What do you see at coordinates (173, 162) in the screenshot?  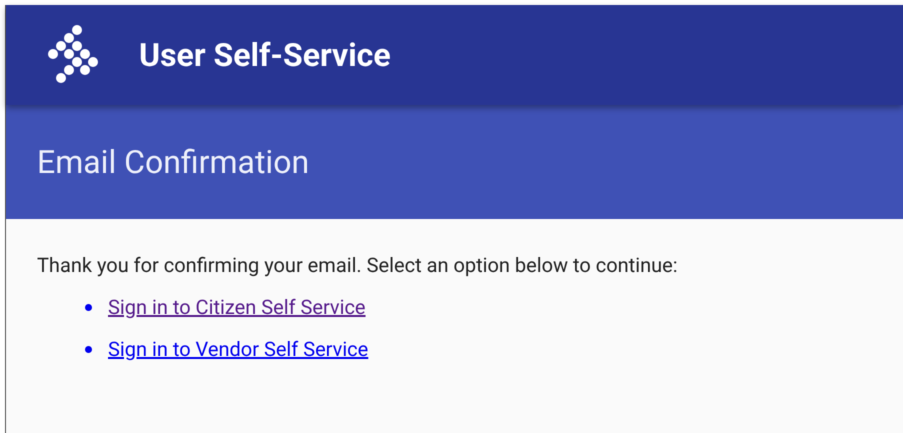 I see `page-title: Email Confirmation` at bounding box center [173, 162].